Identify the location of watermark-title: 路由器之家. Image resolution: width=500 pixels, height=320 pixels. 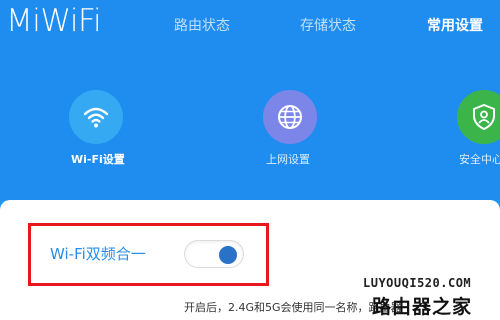
(422, 307).